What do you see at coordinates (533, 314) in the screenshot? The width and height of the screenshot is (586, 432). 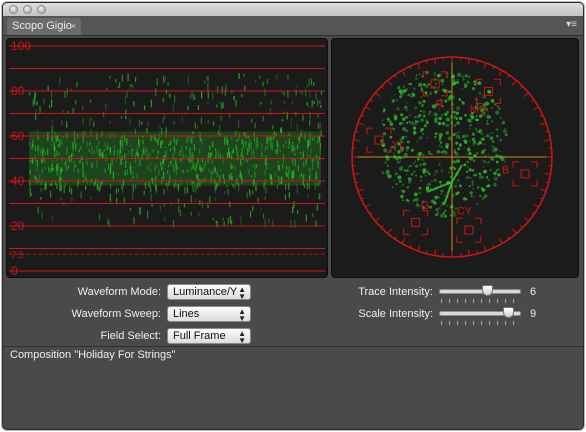 I see `scale-intensity-value: 9` at bounding box center [533, 314].